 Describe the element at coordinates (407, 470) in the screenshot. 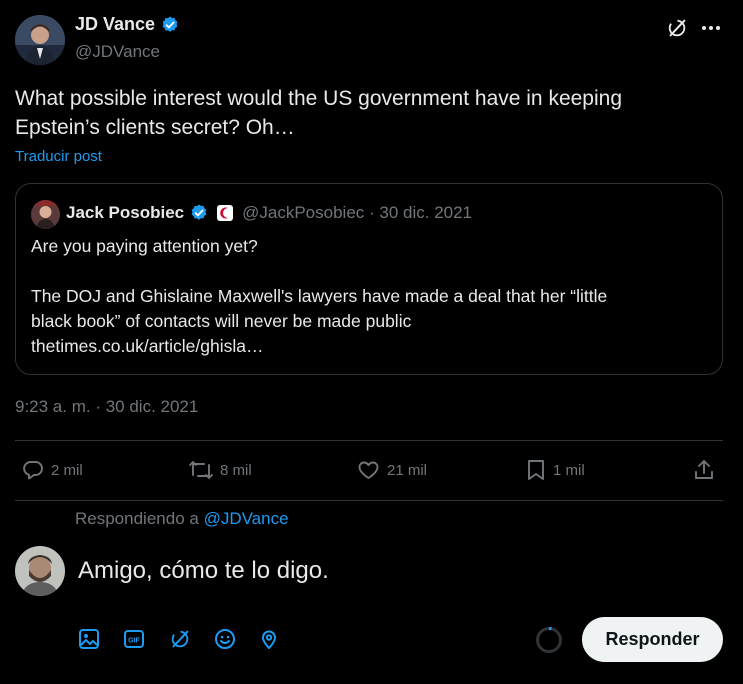

I see `like-count: 21 mil` at that location.